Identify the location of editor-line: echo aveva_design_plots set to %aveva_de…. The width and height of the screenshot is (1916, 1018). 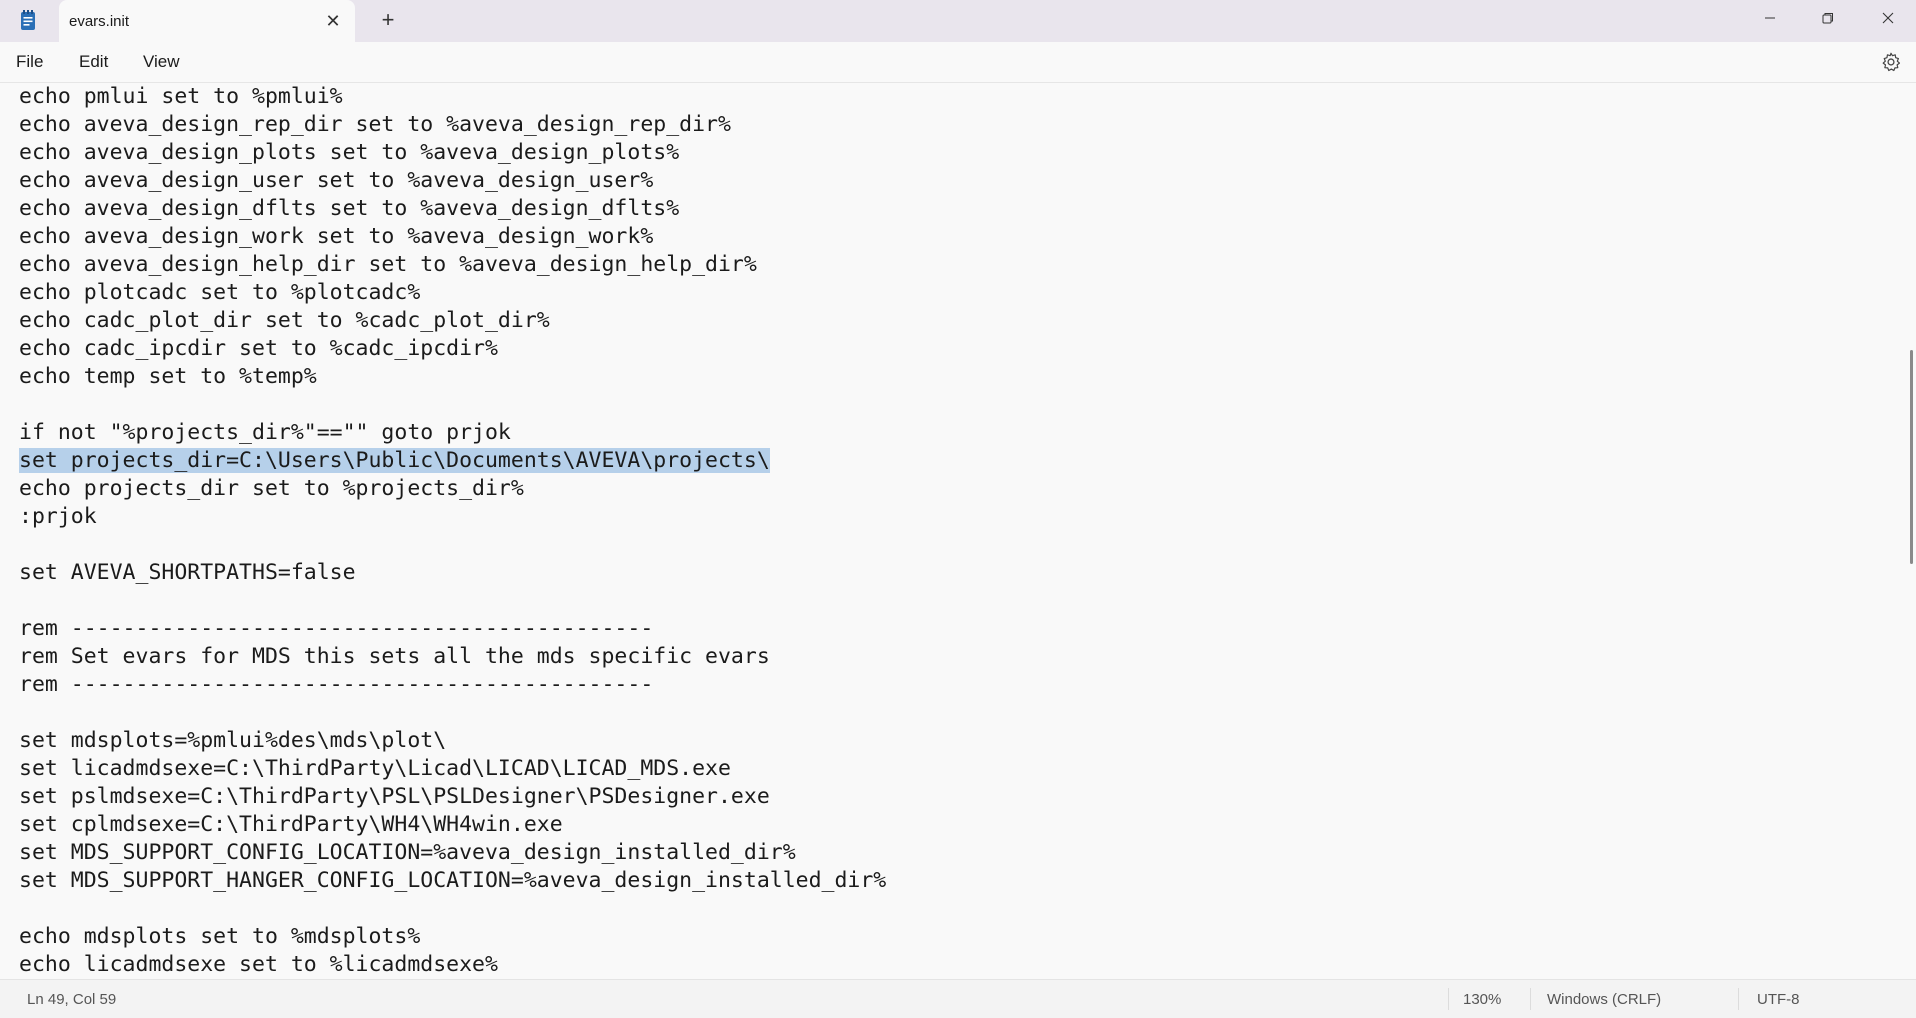
(452, 153).